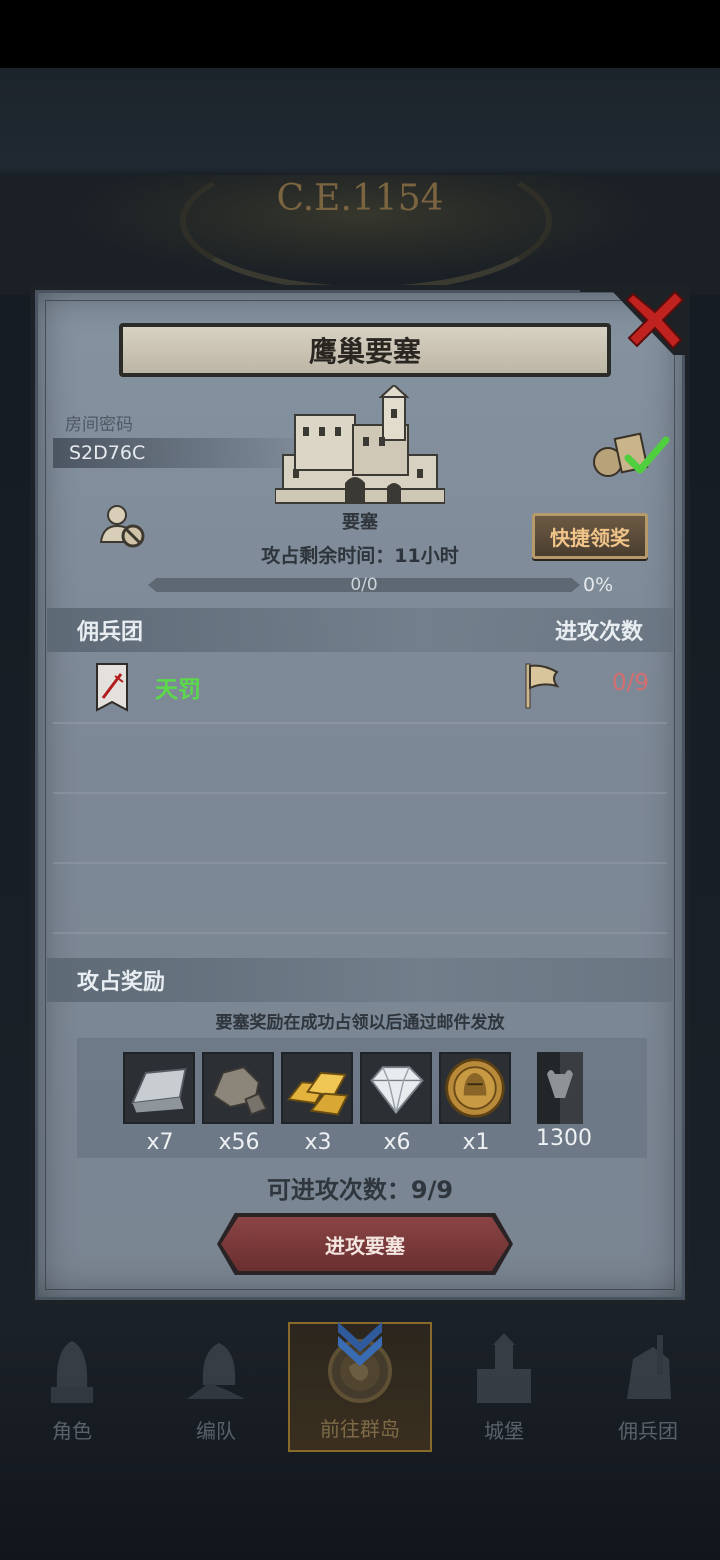 This screenshot has height=1560, width=720. I want to click on mercenary-banner-icon, so click(112, 687).